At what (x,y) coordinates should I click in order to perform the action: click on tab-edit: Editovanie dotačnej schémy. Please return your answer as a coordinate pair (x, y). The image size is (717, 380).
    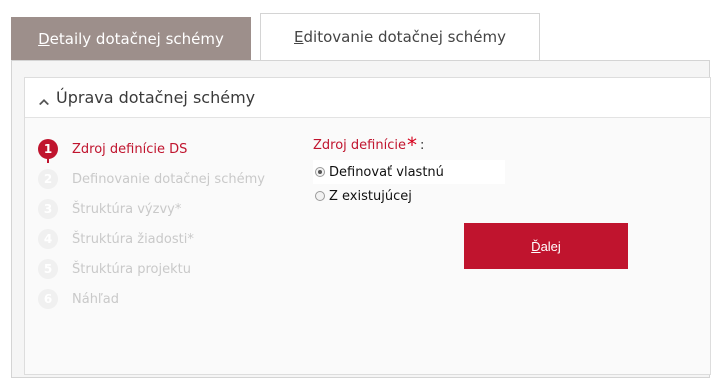
    Looking at the image, I should click on (400, 36).